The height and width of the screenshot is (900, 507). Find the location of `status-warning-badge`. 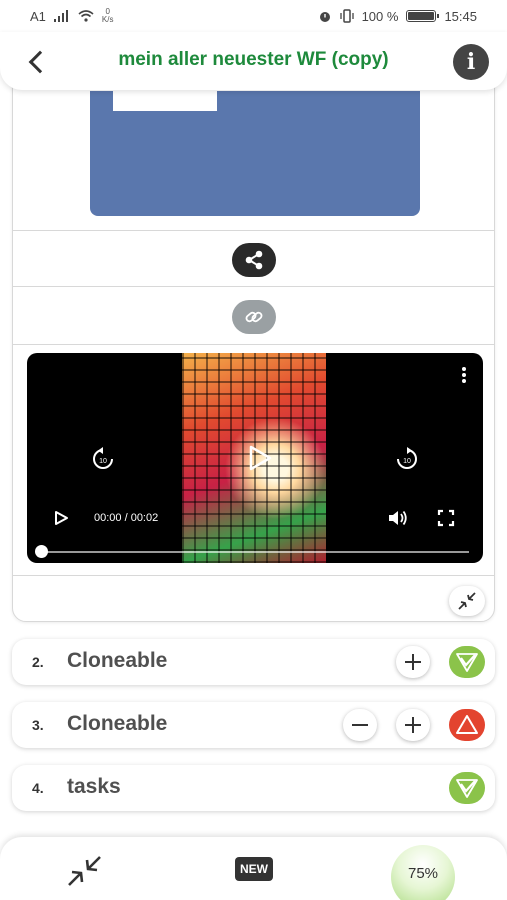

status-warning-badge is located at coordinates (467, 725).